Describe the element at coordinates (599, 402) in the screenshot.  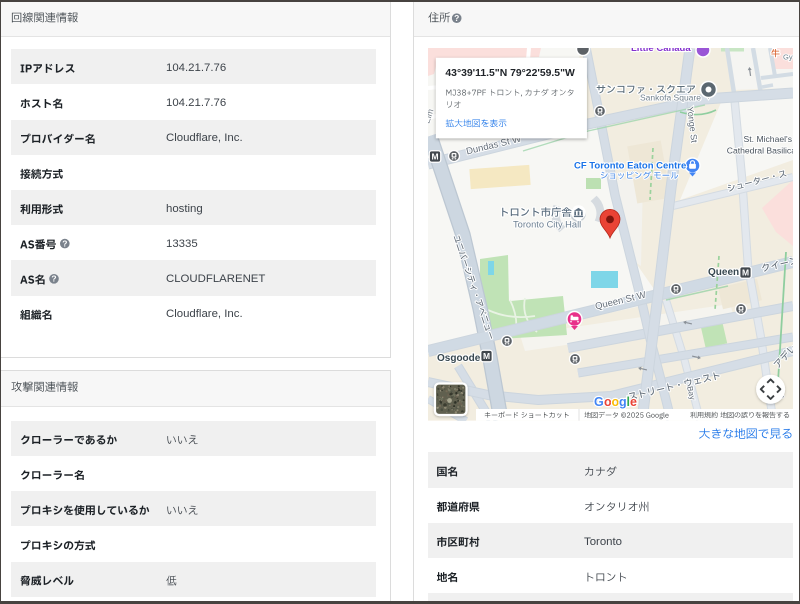
I see `svg-text: G` at that location.